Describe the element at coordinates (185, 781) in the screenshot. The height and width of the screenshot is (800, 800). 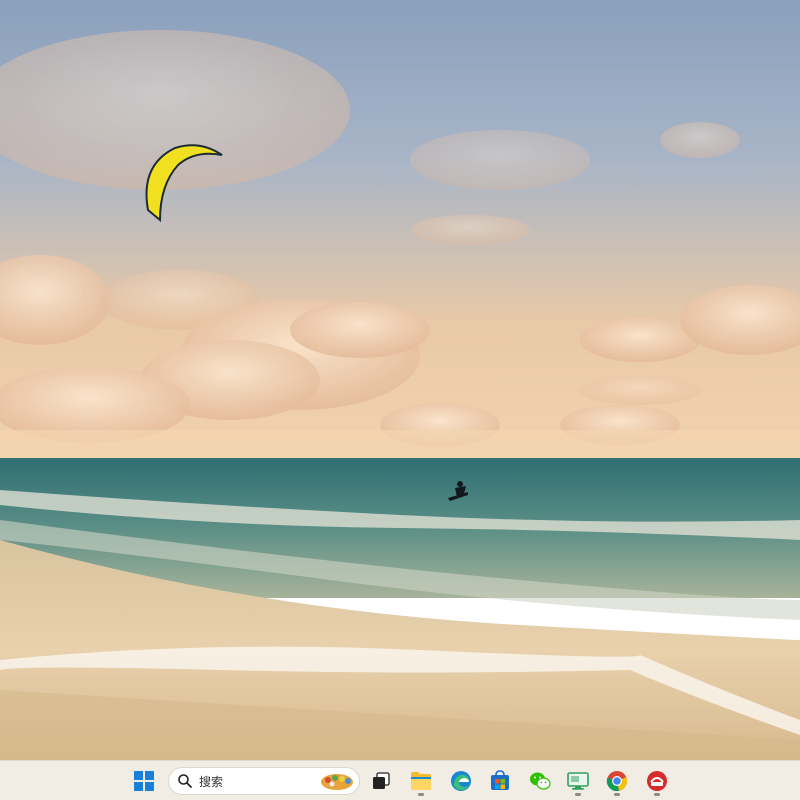
I see `search-icon` at that location.